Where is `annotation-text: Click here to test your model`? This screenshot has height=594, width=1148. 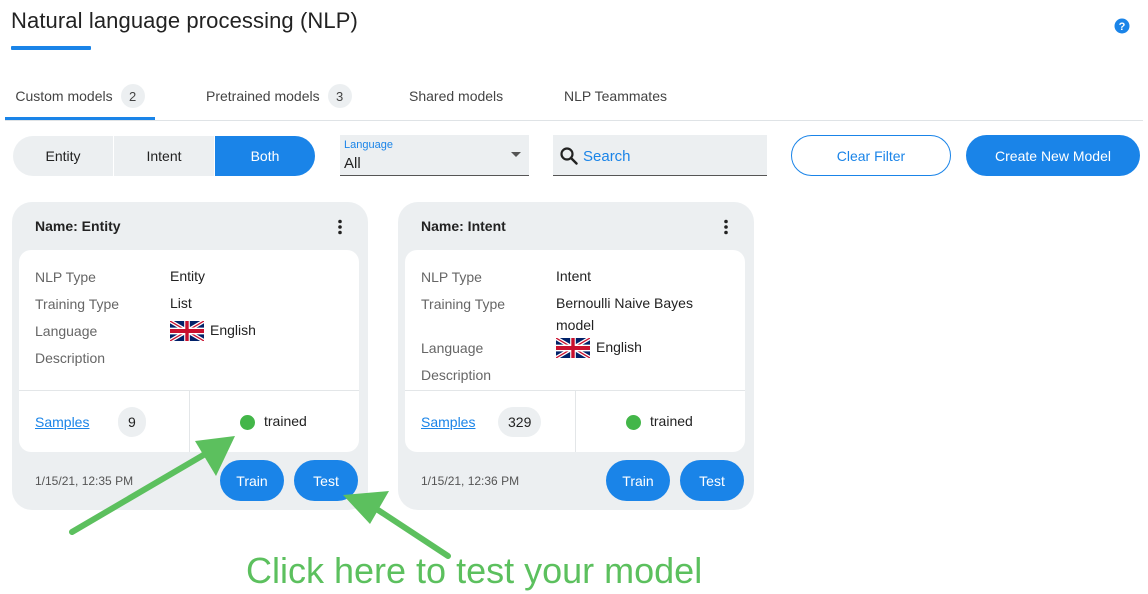 annotation-text: Click here to test your model is located at coordinates (474, 570).